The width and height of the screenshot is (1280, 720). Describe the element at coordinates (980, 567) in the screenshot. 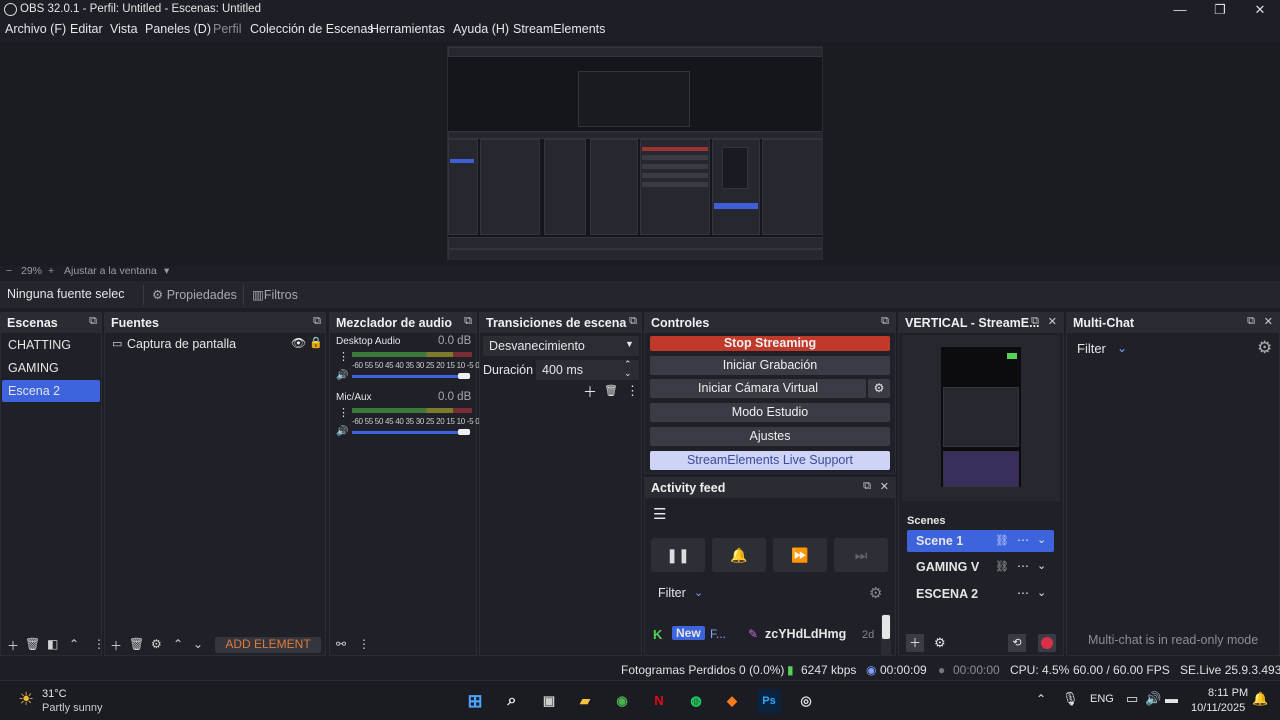

I see `vertical-scene-item: GAMING V ⛓ ⋯ ⌄` at that location.